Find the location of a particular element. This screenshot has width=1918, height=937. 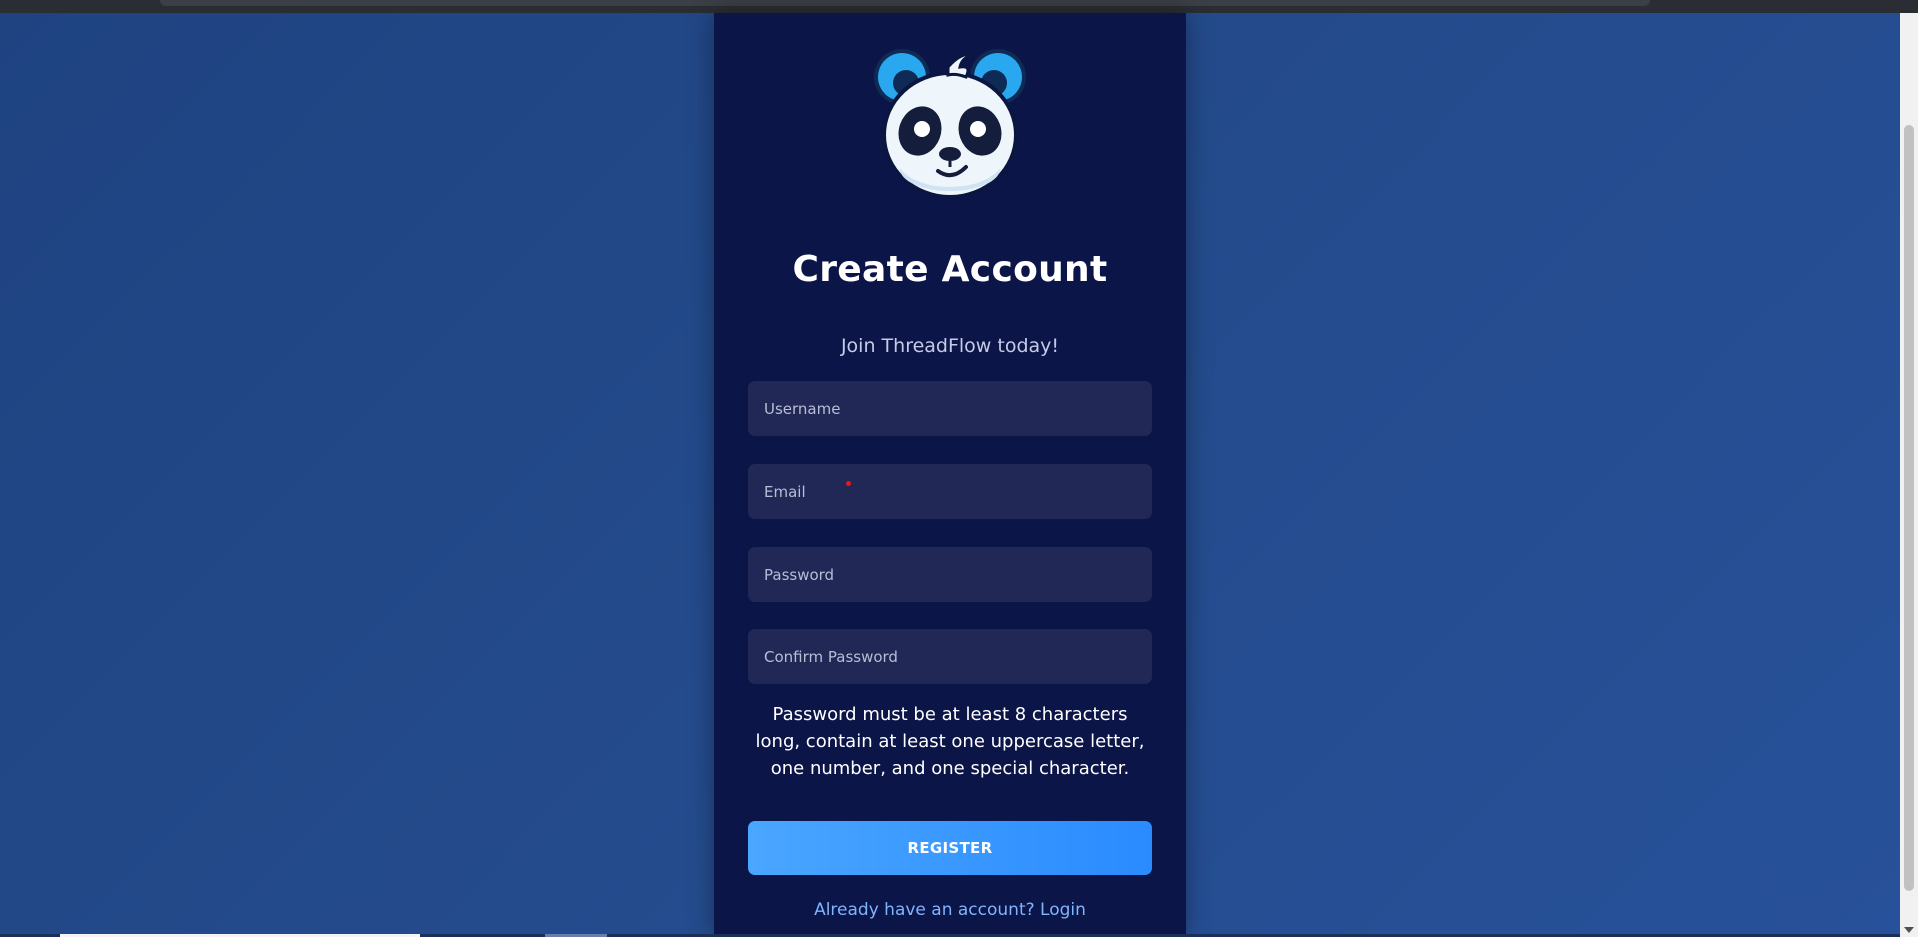

register-button: REGISTER is located at coordinates (950, 848).